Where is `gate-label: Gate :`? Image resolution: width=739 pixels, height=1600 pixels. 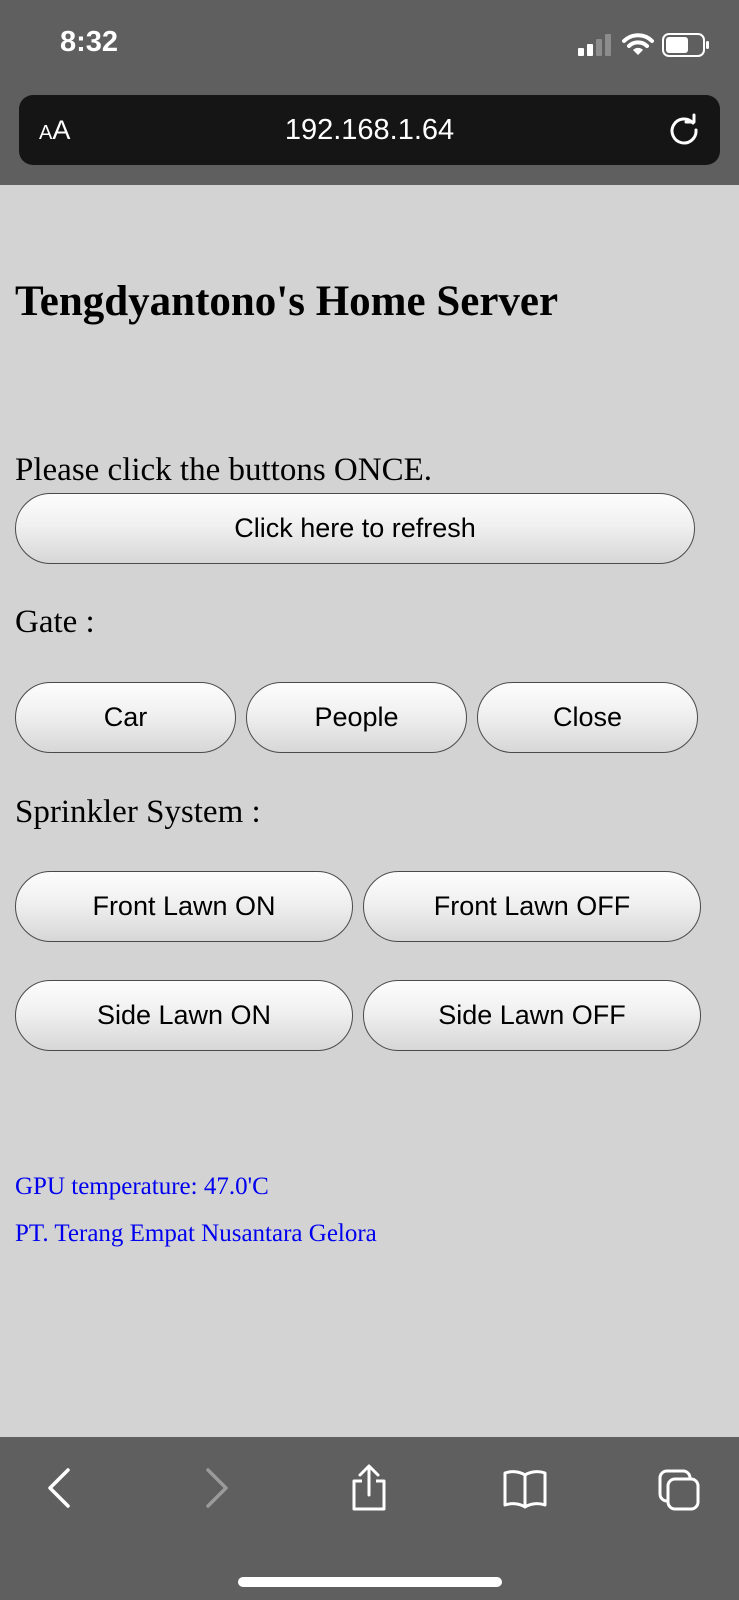 gate-label: Gate : is located at coordinates (55, 622).